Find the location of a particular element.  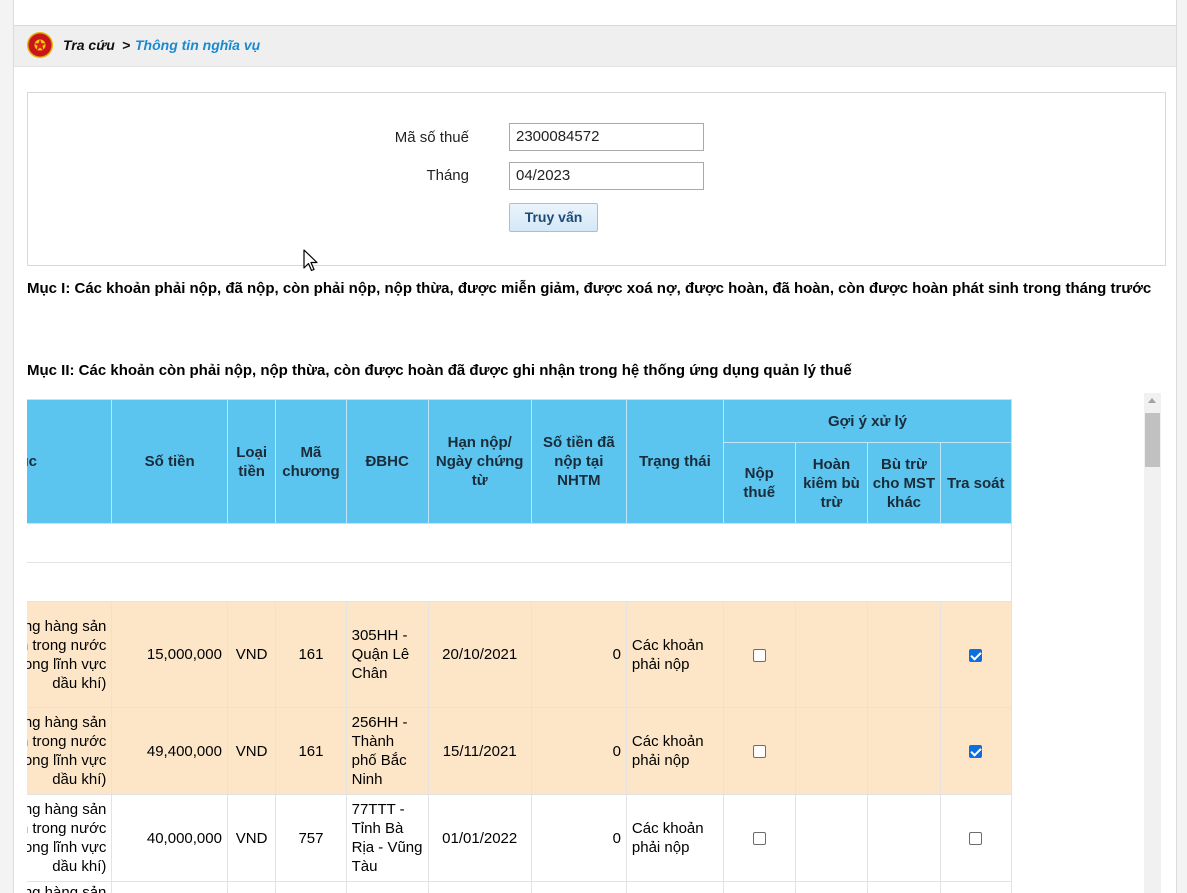

cell-dbhc: 256HH - Thành phố Bắc Ninh is located at coordinates (387, 751).